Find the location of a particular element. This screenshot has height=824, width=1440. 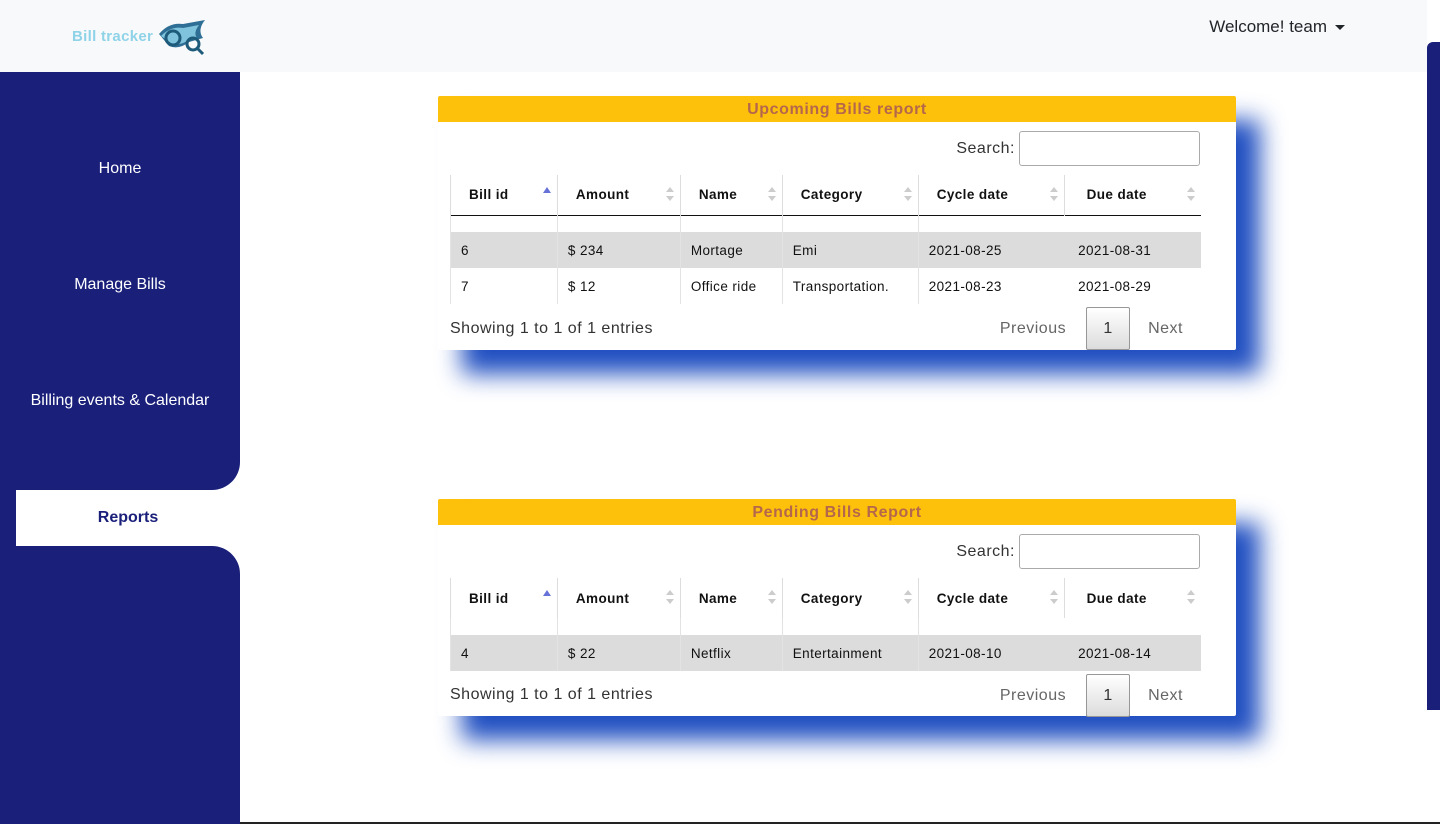

cell-due-date: 2021-08-31 is located at coordinates (1132, 250).